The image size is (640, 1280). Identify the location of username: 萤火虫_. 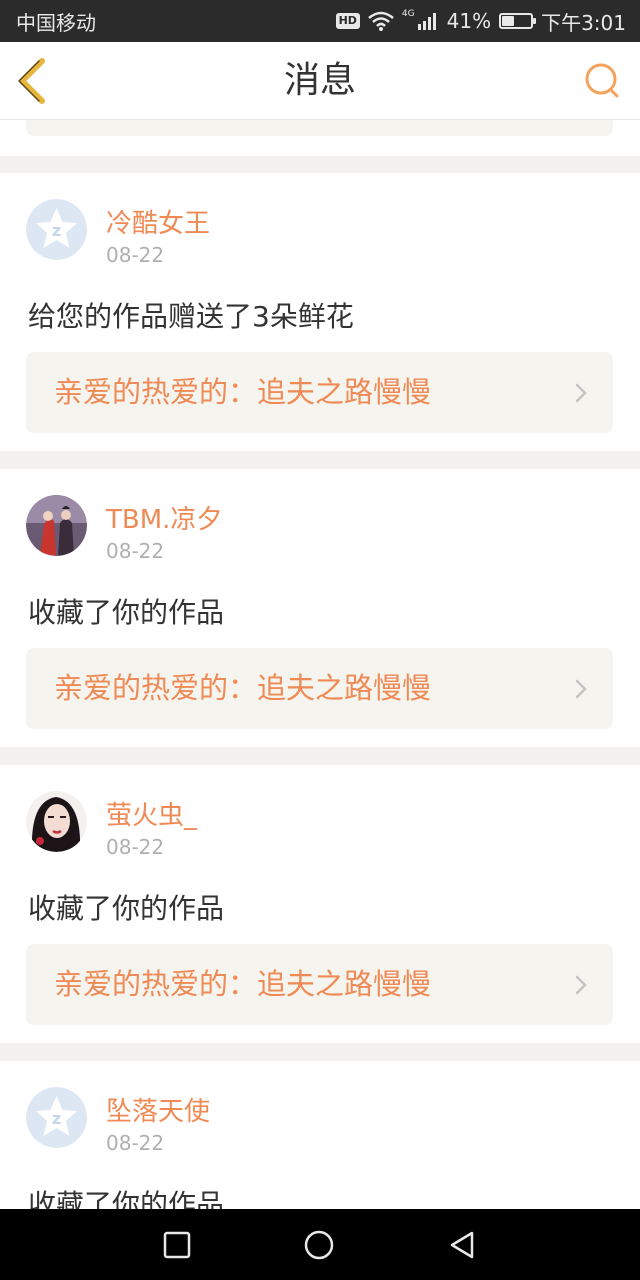
(151, 813).